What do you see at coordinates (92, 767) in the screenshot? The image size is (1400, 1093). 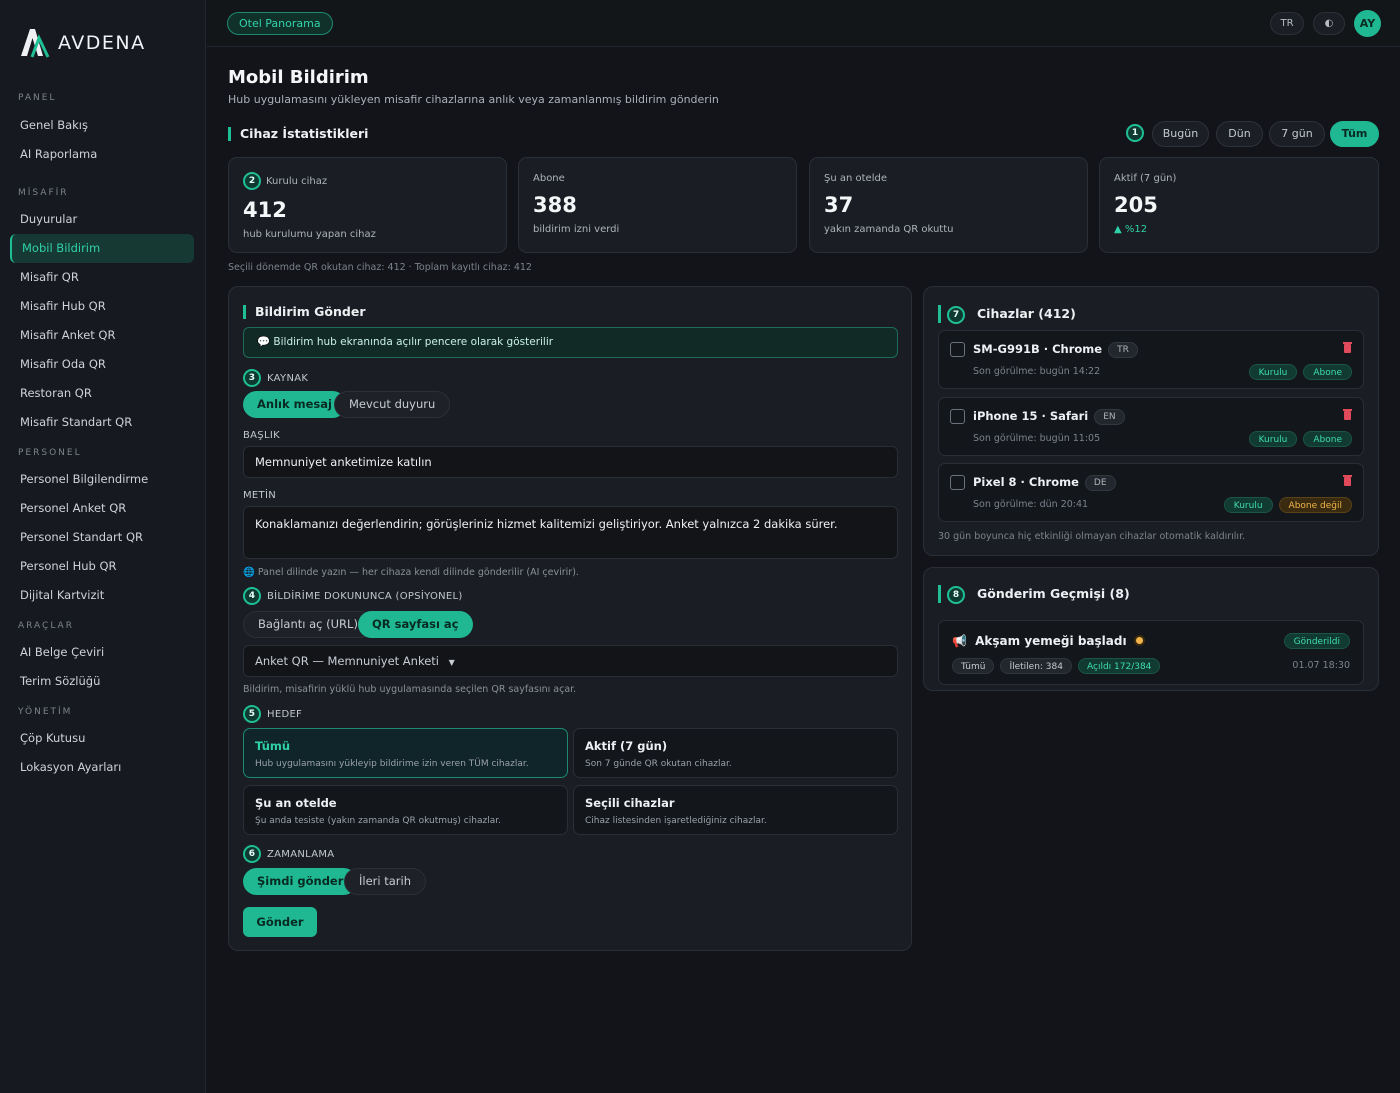 I see `sidebar-item-lokasyon-ayarlari: Lokasyon Ayarları` at bounding box center [92, 767].